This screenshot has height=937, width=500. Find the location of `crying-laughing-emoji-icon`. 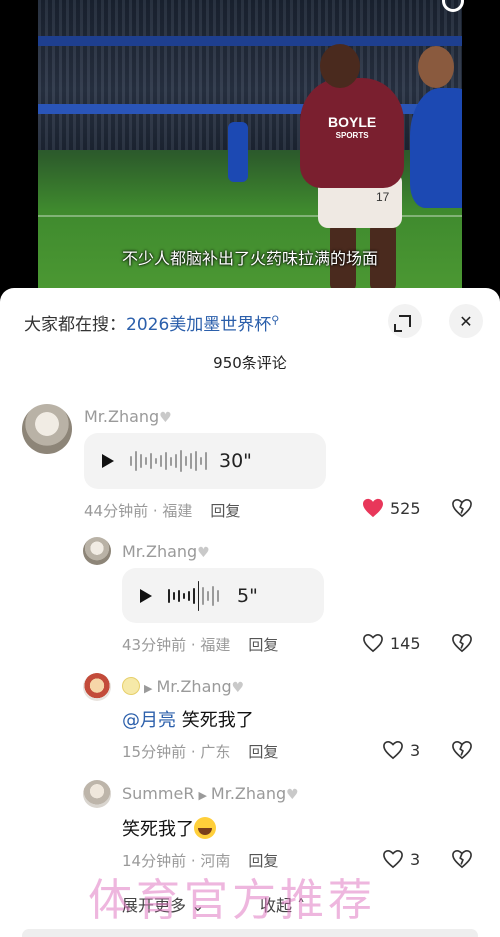

crying-laughing-emoji-icon is located at coordinates (205, 828).